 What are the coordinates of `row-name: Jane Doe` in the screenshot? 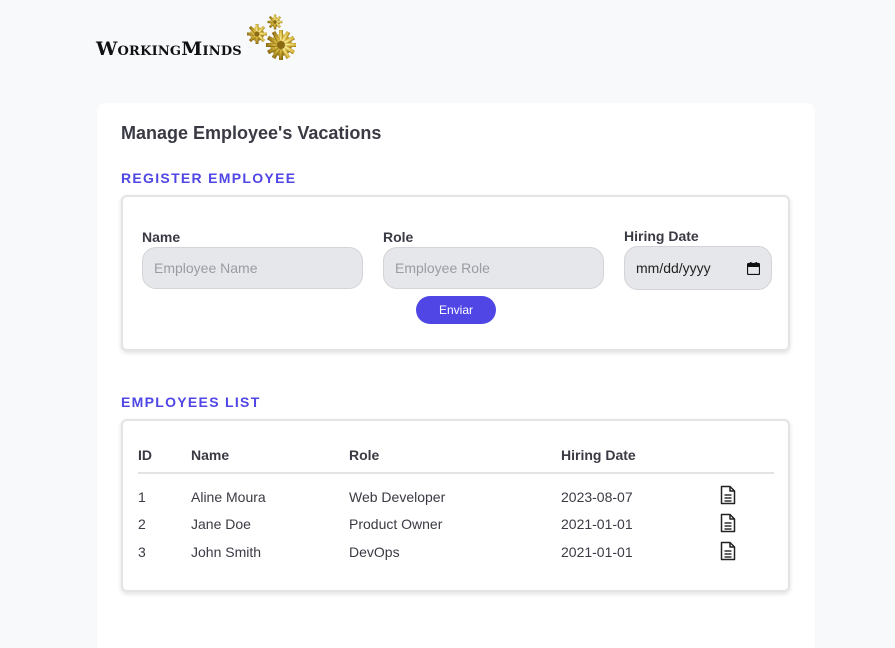 It's located at (221, 524).